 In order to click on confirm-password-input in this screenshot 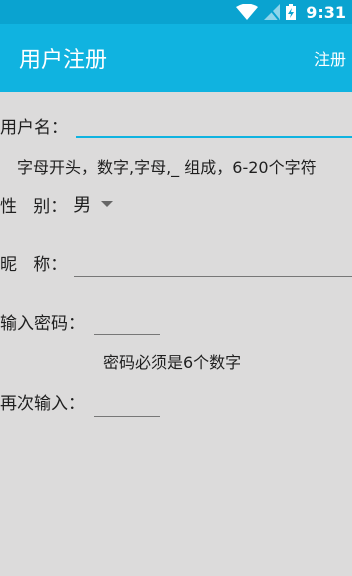, I will do `click(127, 404)`.